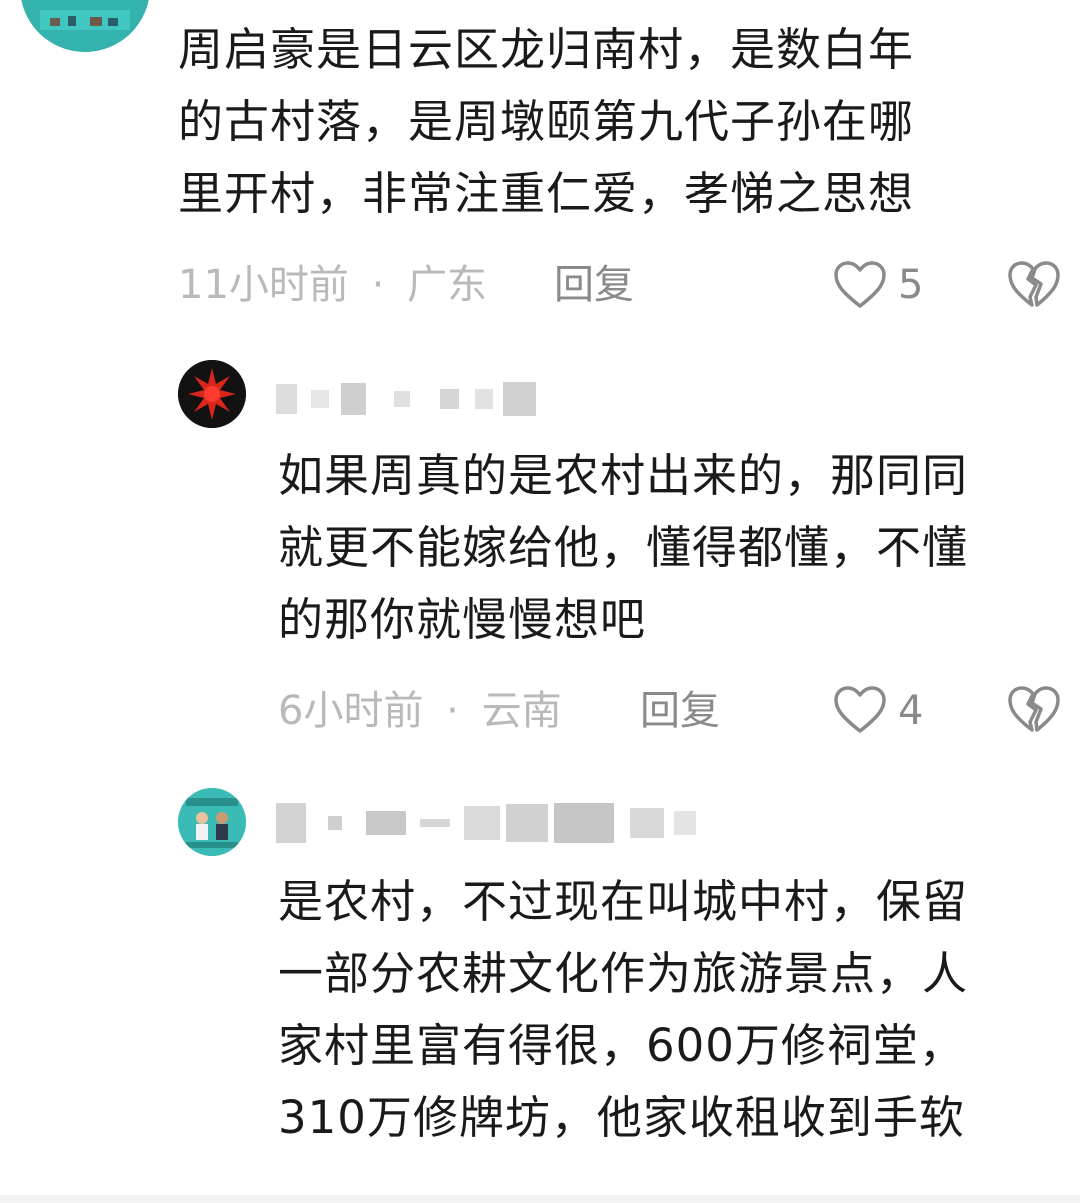 This screenshot has height=1203, width=1080. Describe the element at coordinates (623, 547) in the screenshot. I see `comment-line: 就更不能嫁给他，懂得都懂，不懂` at that location.